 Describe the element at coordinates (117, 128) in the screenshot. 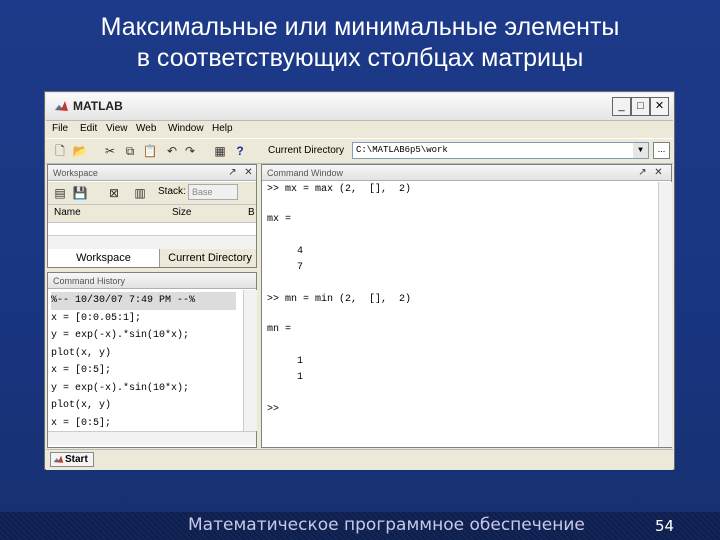

I see `menu-view: View` at that location.